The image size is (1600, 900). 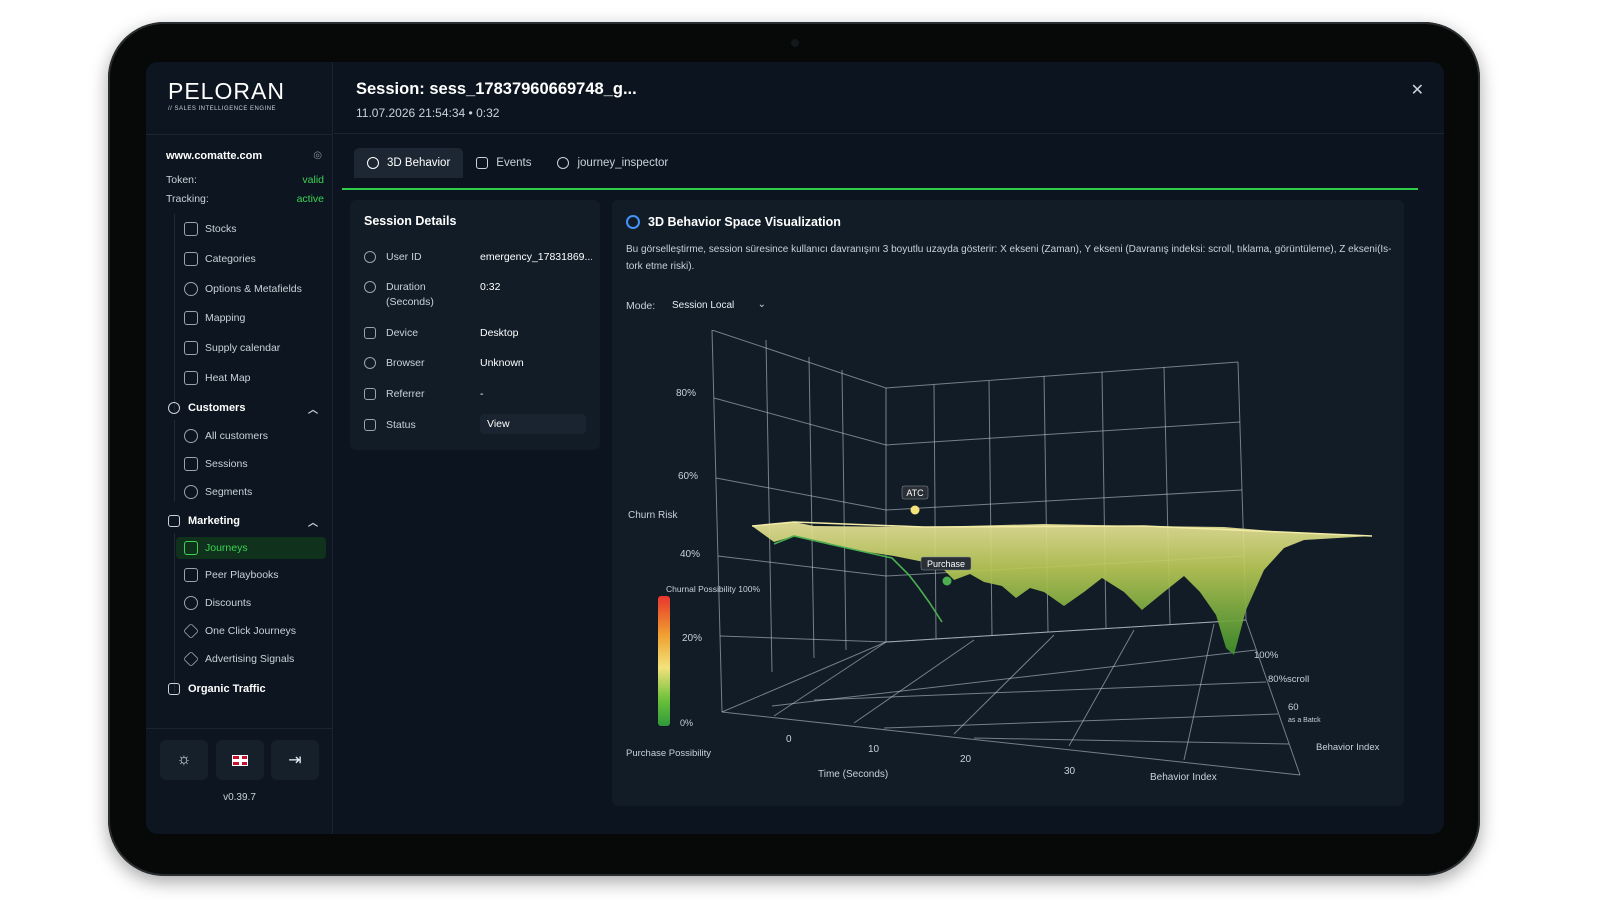 What do you see at coordinates (251, 348) in the screenshot?
I see `sidebar-item-supply-calendar: Supply calendar` at bounding box center [251, 348].